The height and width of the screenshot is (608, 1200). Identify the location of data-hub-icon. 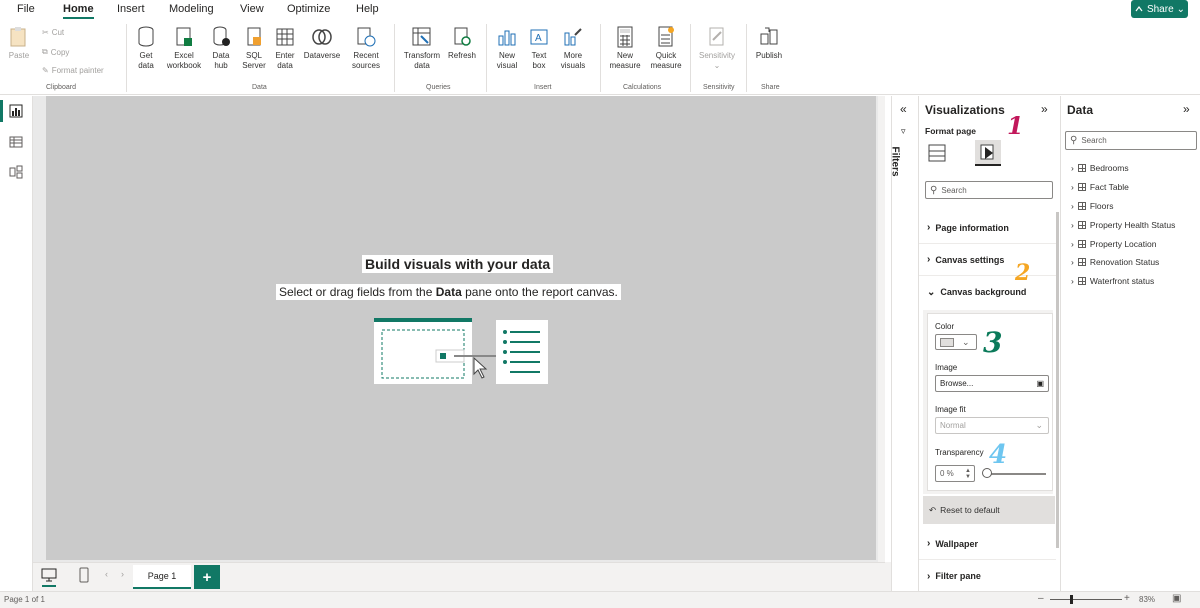
(221, 37).